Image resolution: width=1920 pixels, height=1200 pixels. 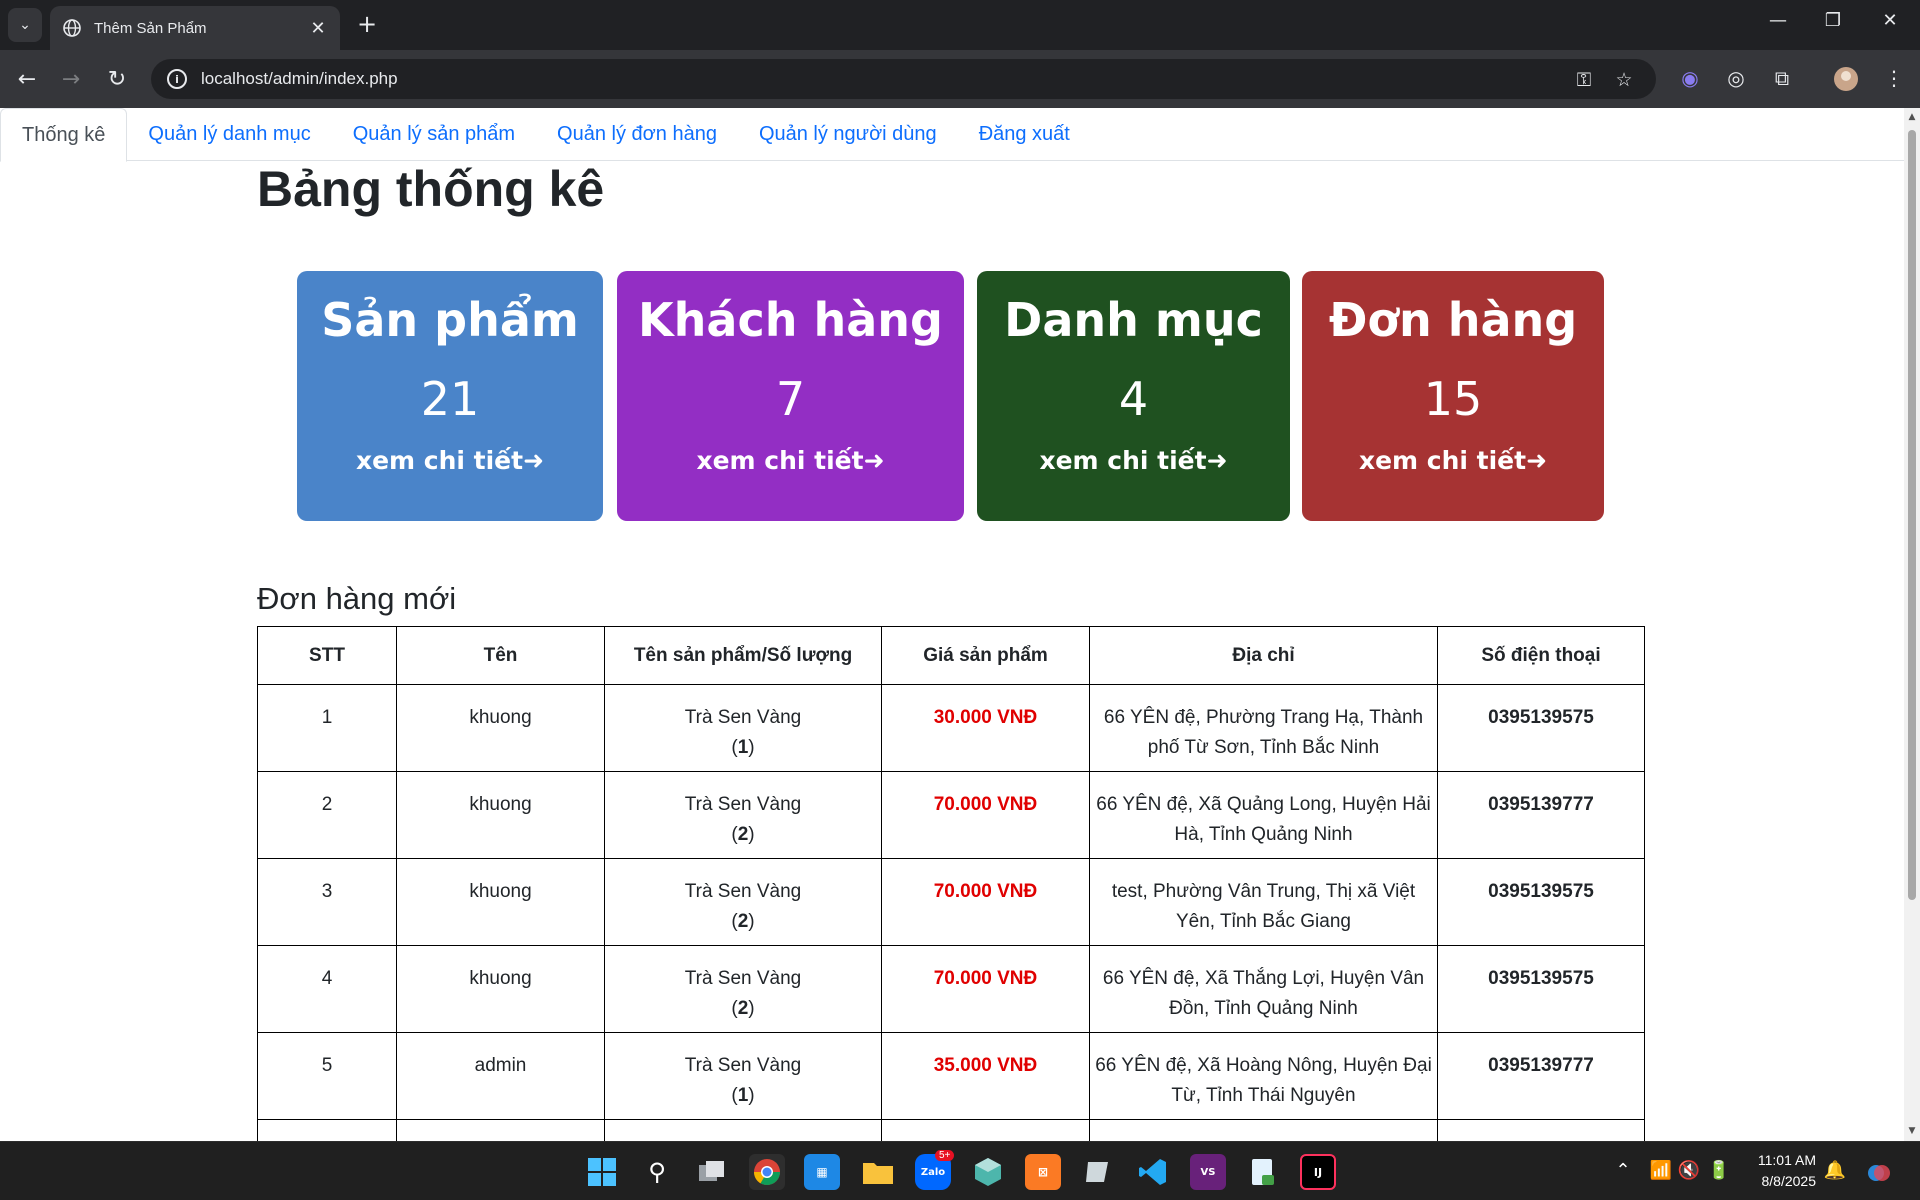 I want to click on profile-avatar, so click(x=1846, y=80).